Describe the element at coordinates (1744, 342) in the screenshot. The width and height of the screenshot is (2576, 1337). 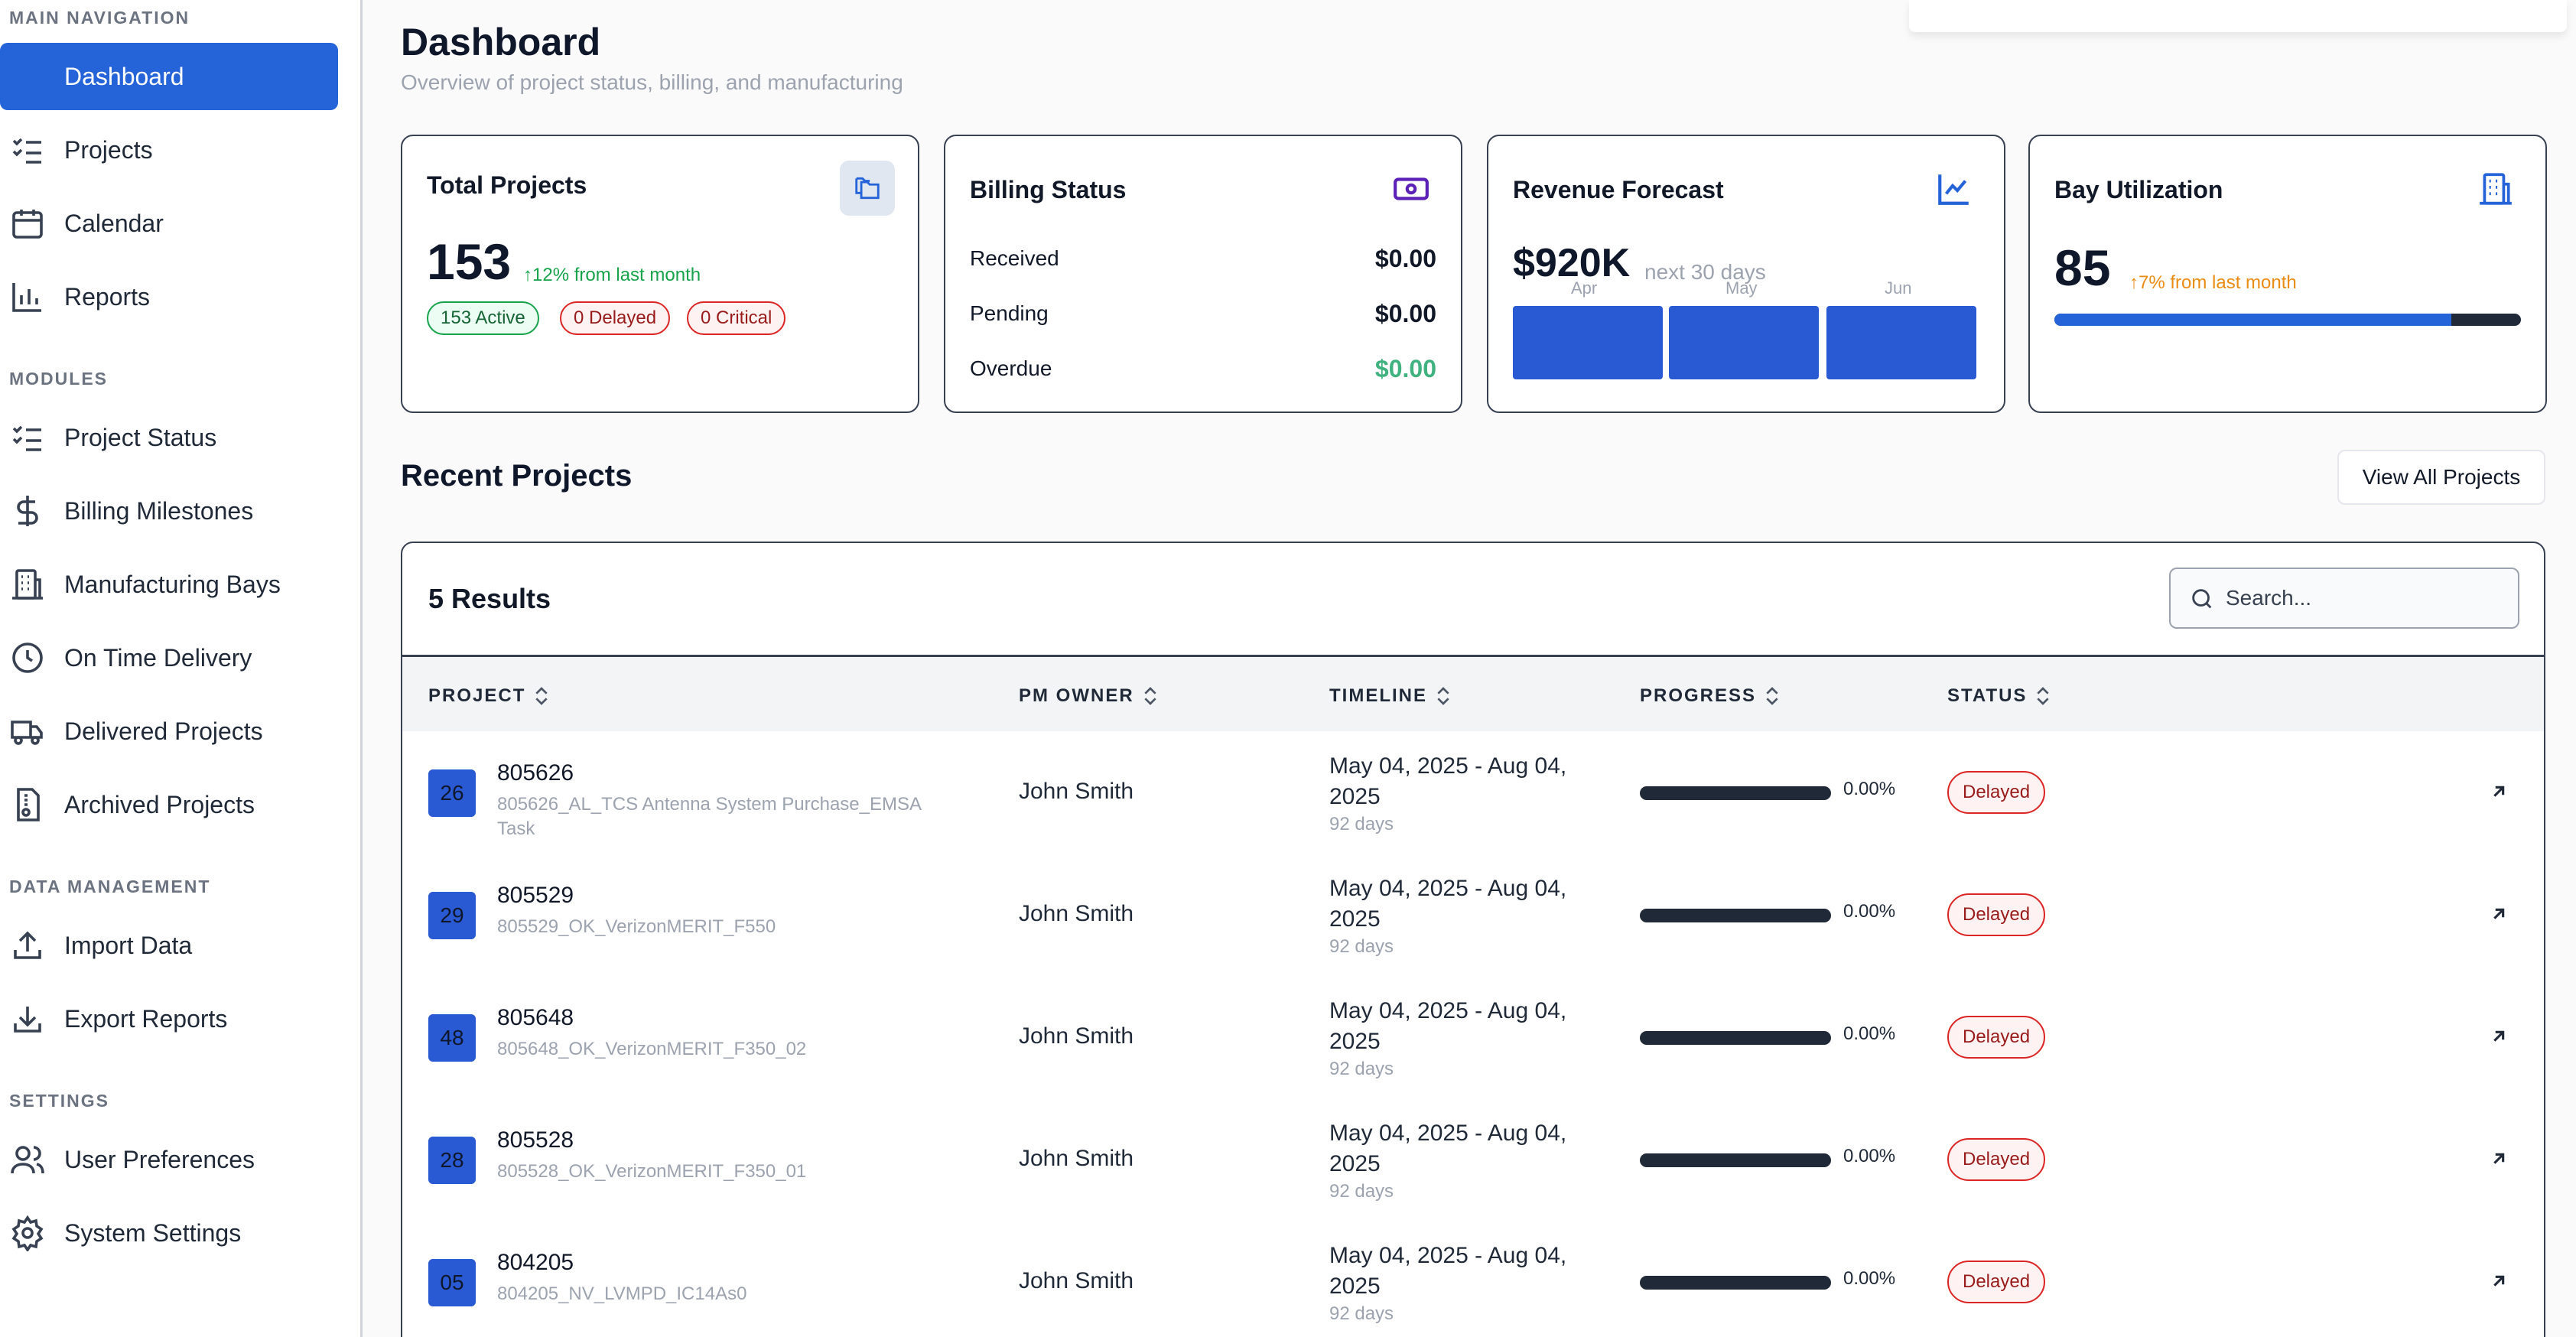
I see `revenue-bar-may` at that location.